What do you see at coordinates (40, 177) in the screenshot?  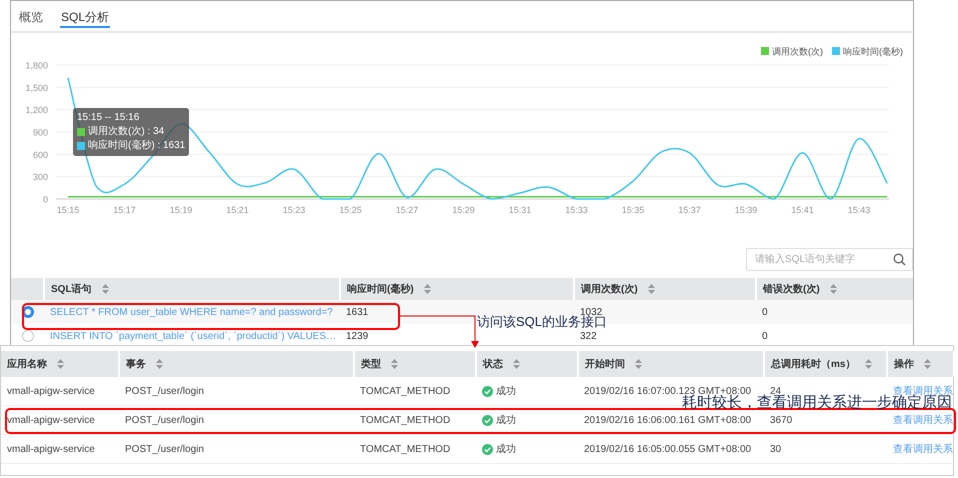 I see `axis-tick-label: 300` at bounding box center [40, 177].